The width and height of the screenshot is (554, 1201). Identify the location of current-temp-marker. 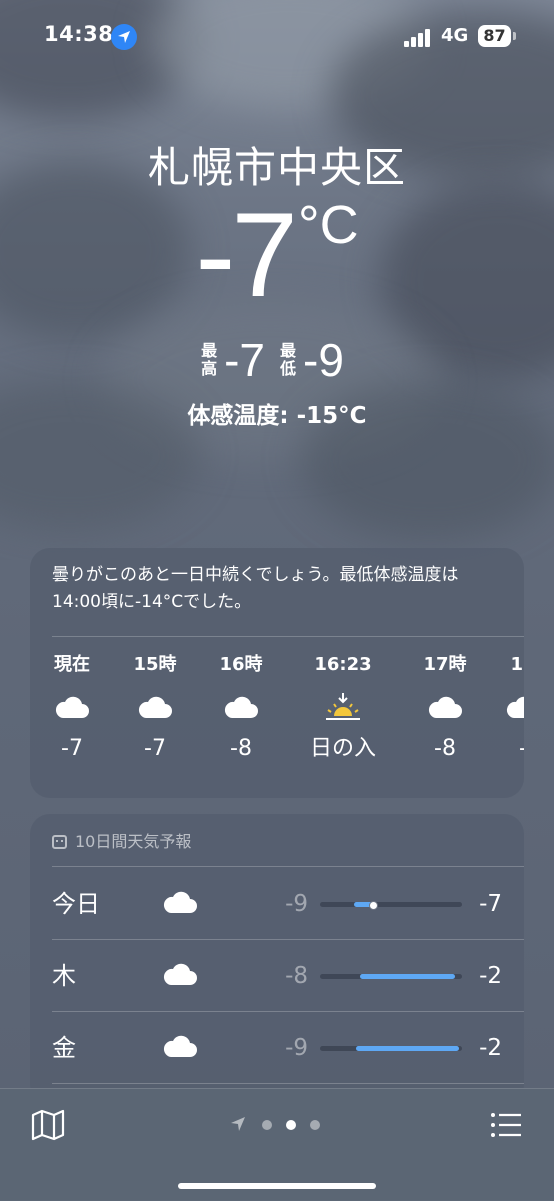
(373, 905).